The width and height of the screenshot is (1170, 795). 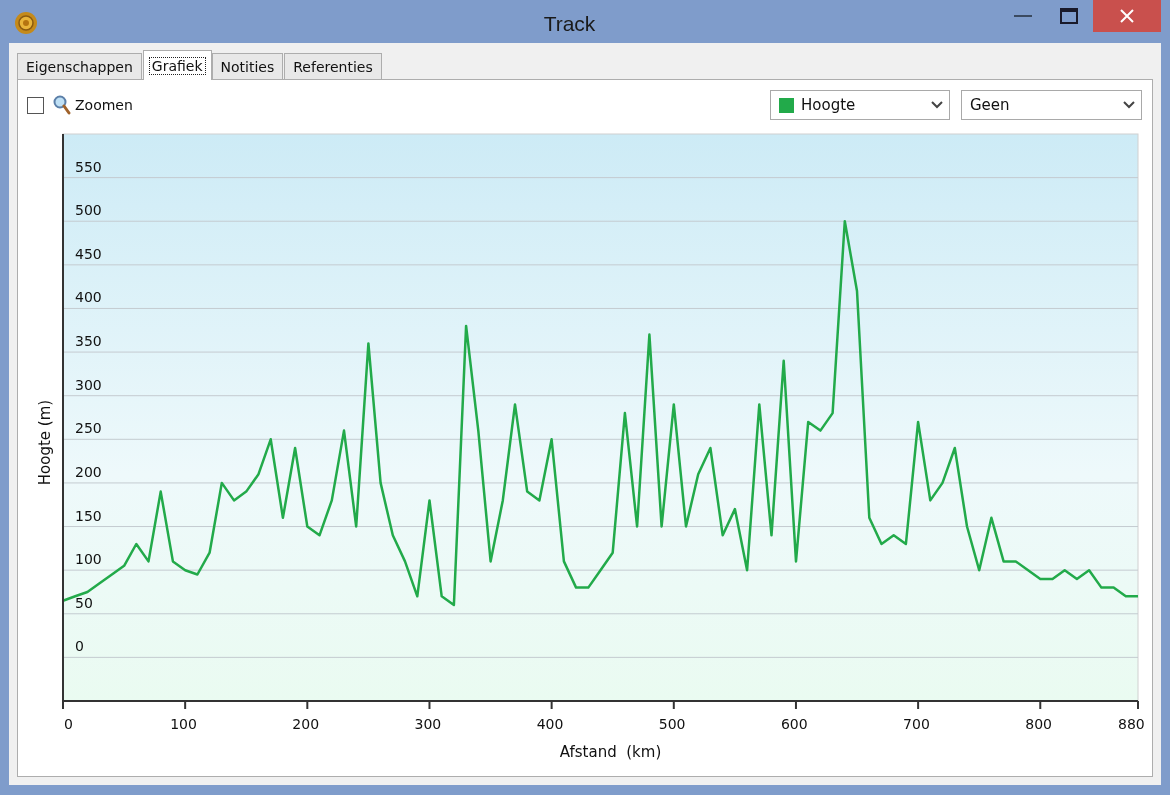 I want to click on y-tick-label: 300, so click(x=88, y=384).